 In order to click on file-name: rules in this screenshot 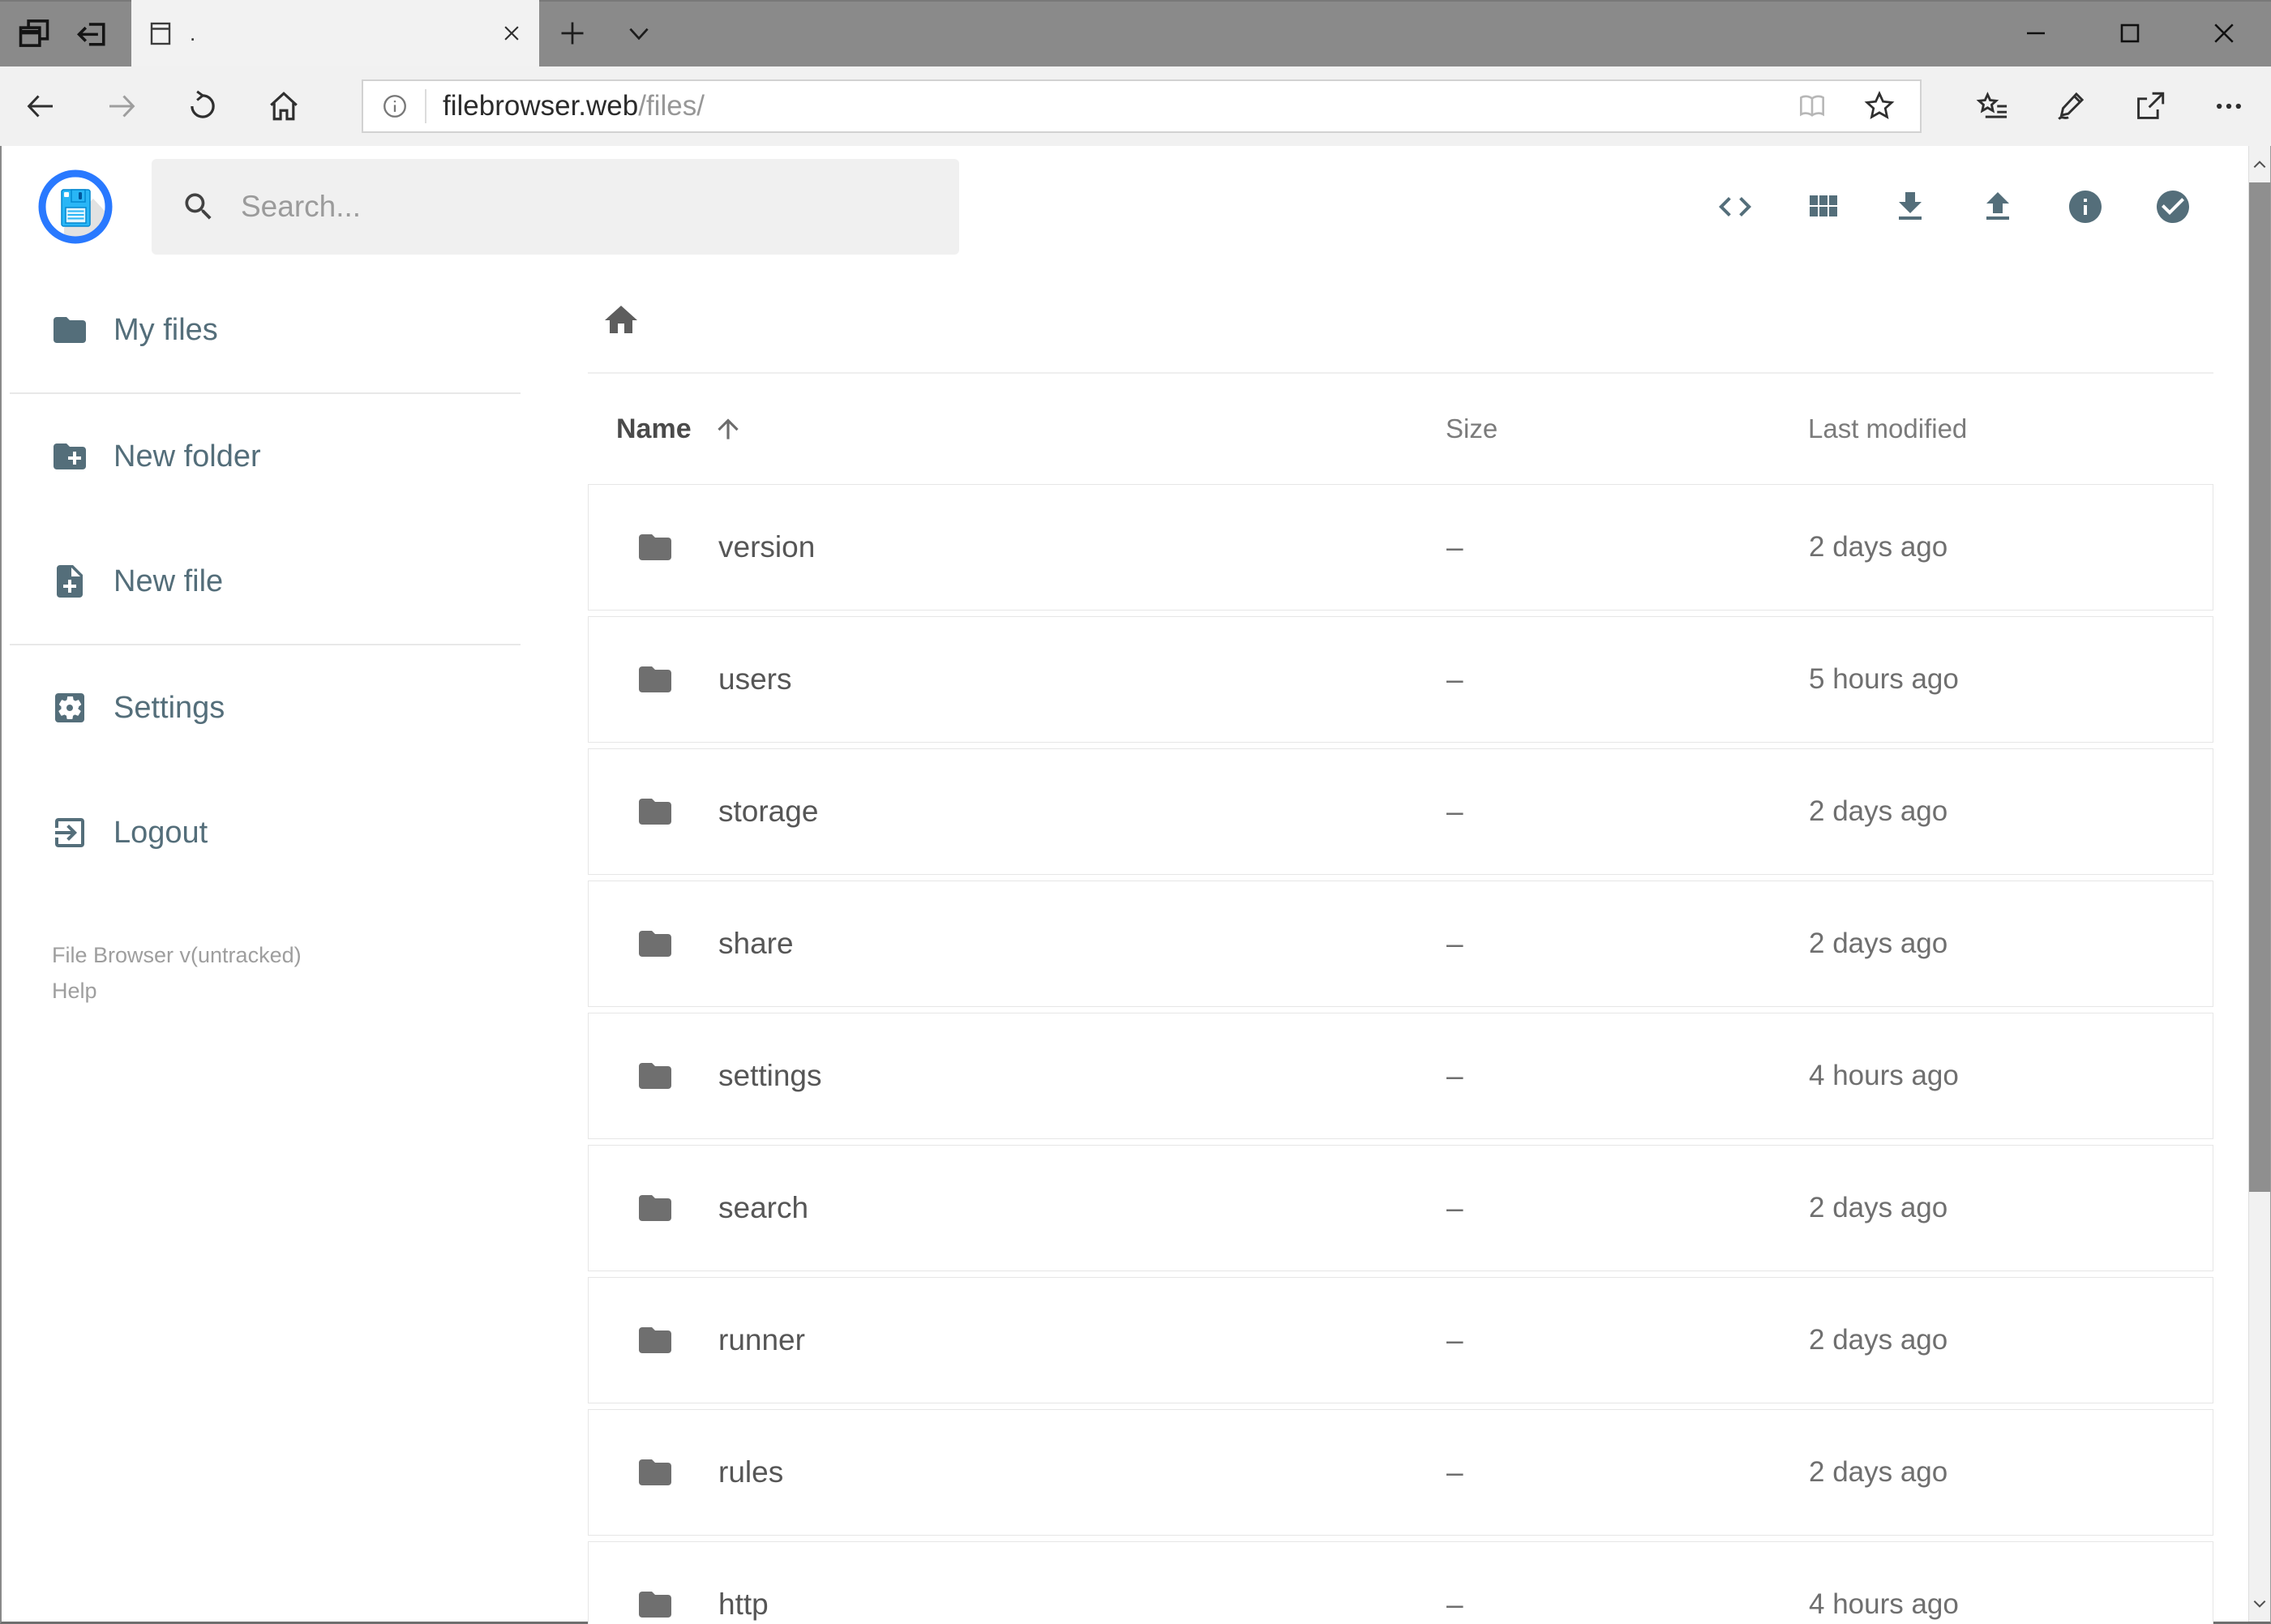, I will do `click(751, 1472)`.